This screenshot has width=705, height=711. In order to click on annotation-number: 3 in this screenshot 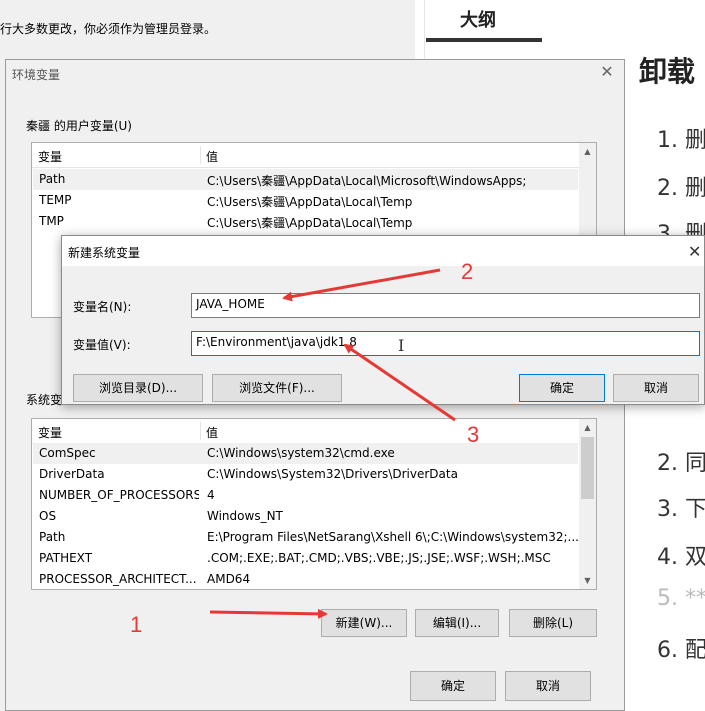, I will do `click(473, 434)`.